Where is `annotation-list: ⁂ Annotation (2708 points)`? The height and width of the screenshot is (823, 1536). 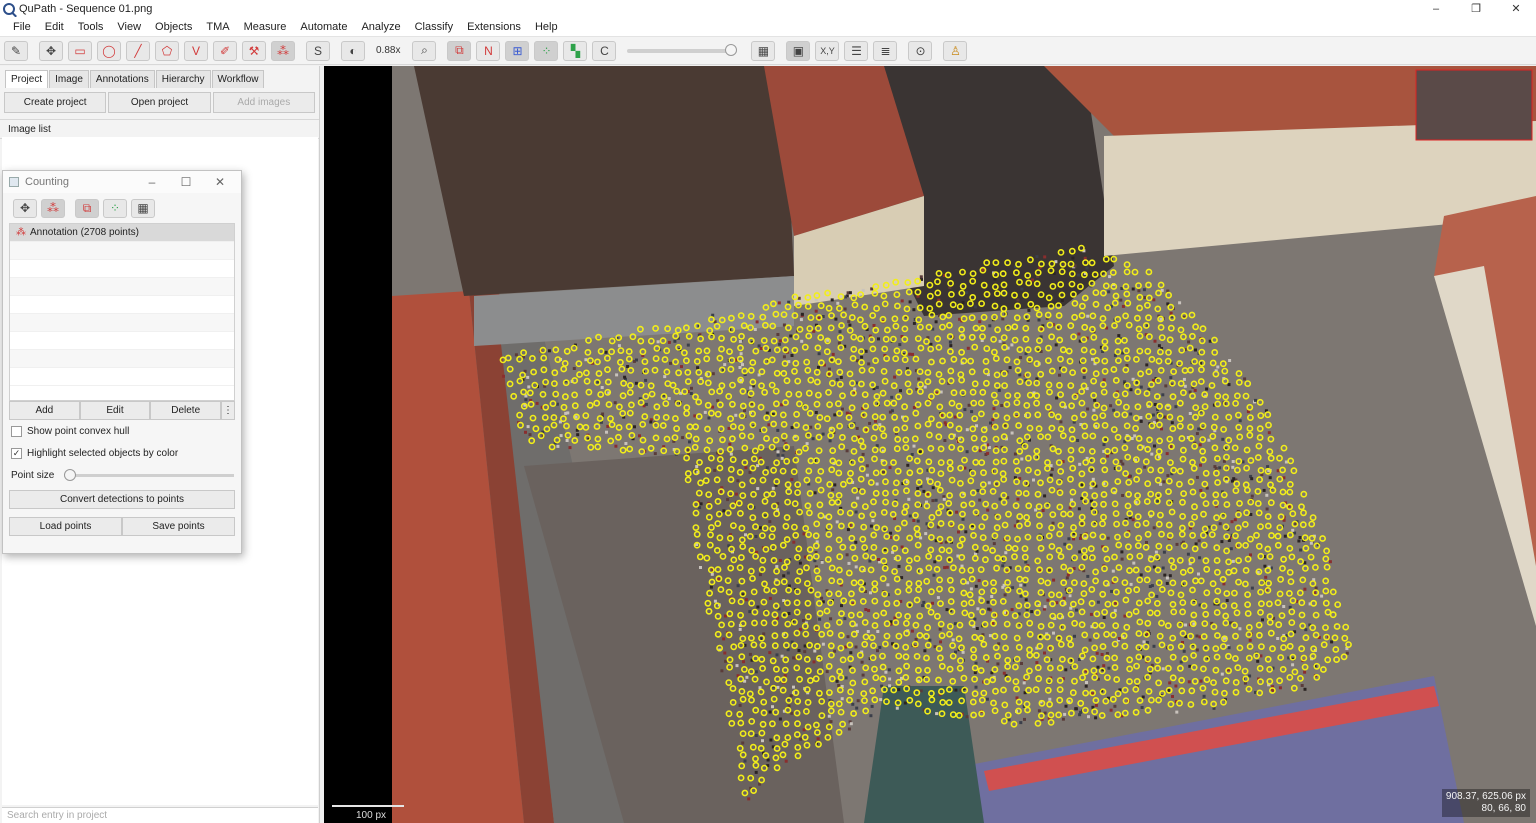 annotation-list: ⁂ Annotation (2708 points) is located at coordinates (122, 312).